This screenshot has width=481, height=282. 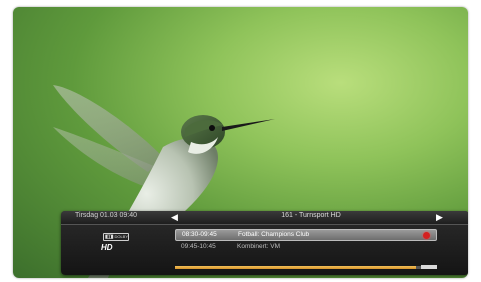 What do you see at coordinates (426, 235) in the screenshot?
I see `record-icon` at bounding box center [426, 235].